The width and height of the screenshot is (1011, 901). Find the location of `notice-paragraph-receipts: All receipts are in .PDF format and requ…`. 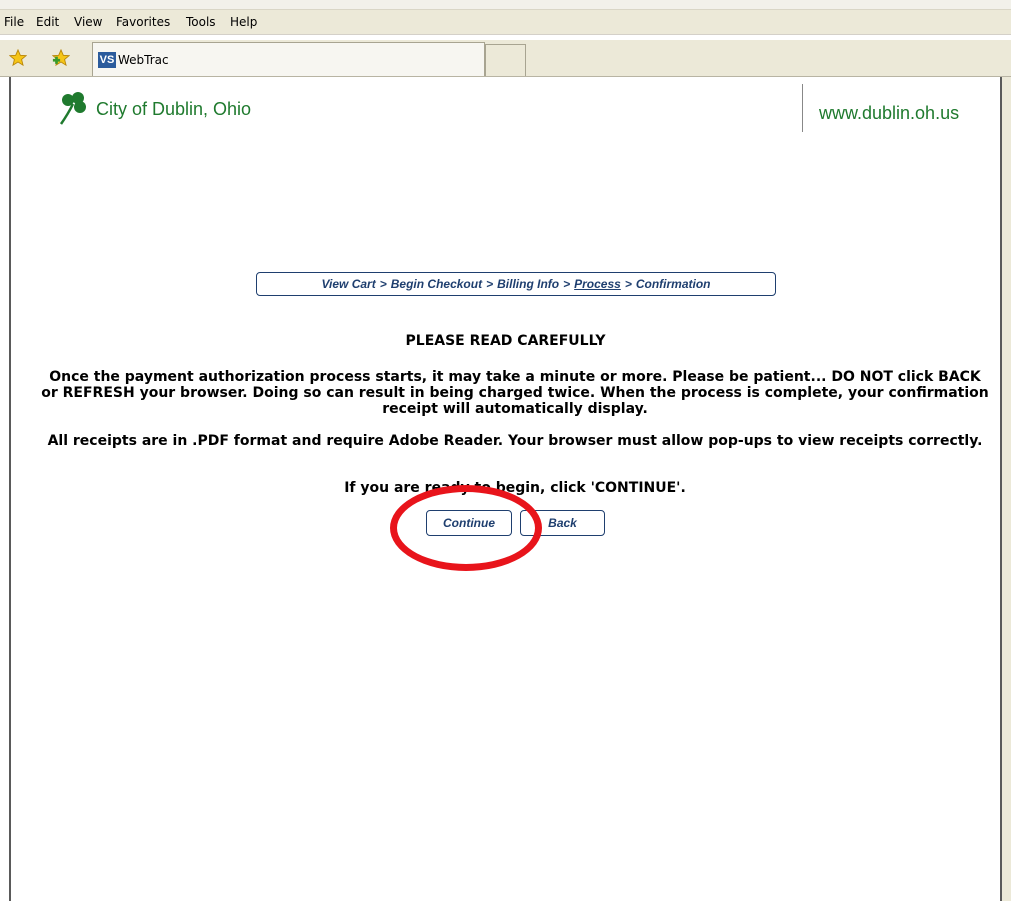

notice-paragraph-receipts: All receipts are in .PDF format and requ… is located at coordinates (515, 441).